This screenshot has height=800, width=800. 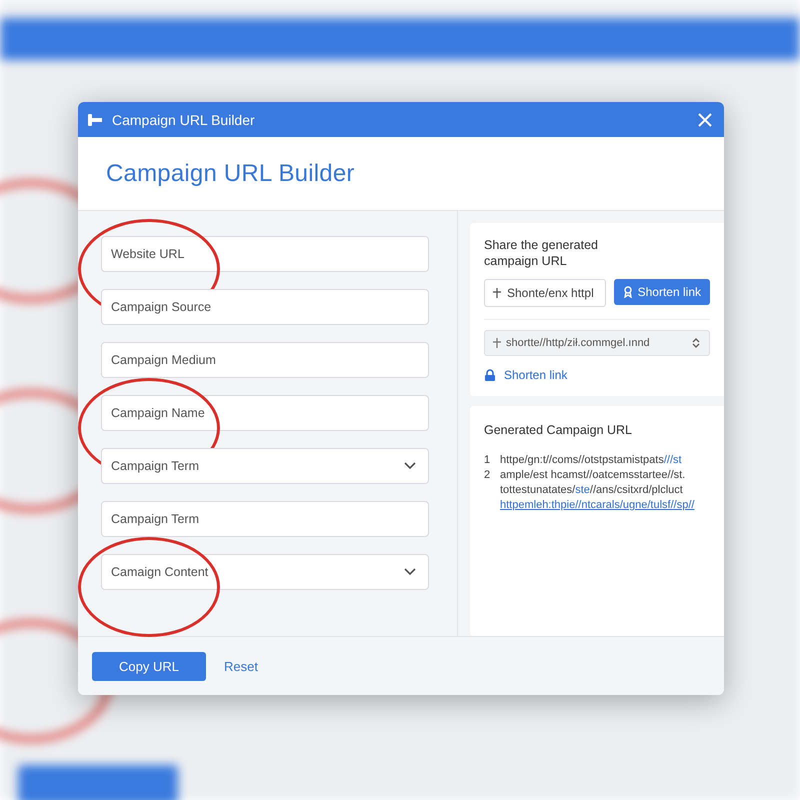 I want to click on input-field: Campaign Name, so click(x=265, y=413).